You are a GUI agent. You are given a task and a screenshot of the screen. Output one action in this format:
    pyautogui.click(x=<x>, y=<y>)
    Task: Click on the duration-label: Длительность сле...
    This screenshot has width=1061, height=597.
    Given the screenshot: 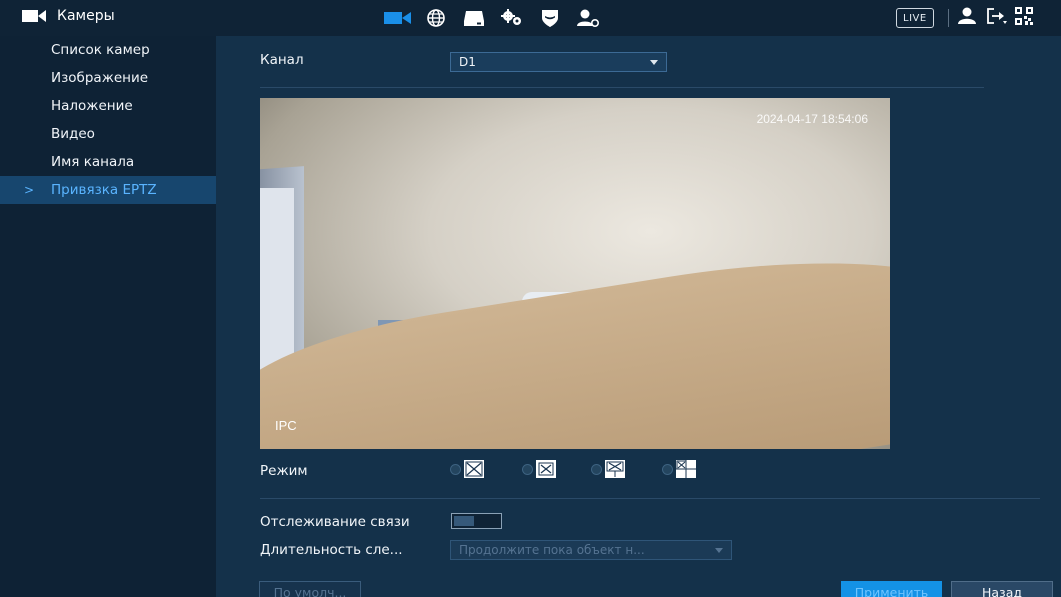 What is the action you would take?
    pyautogui.click(x=331, y=550)
    